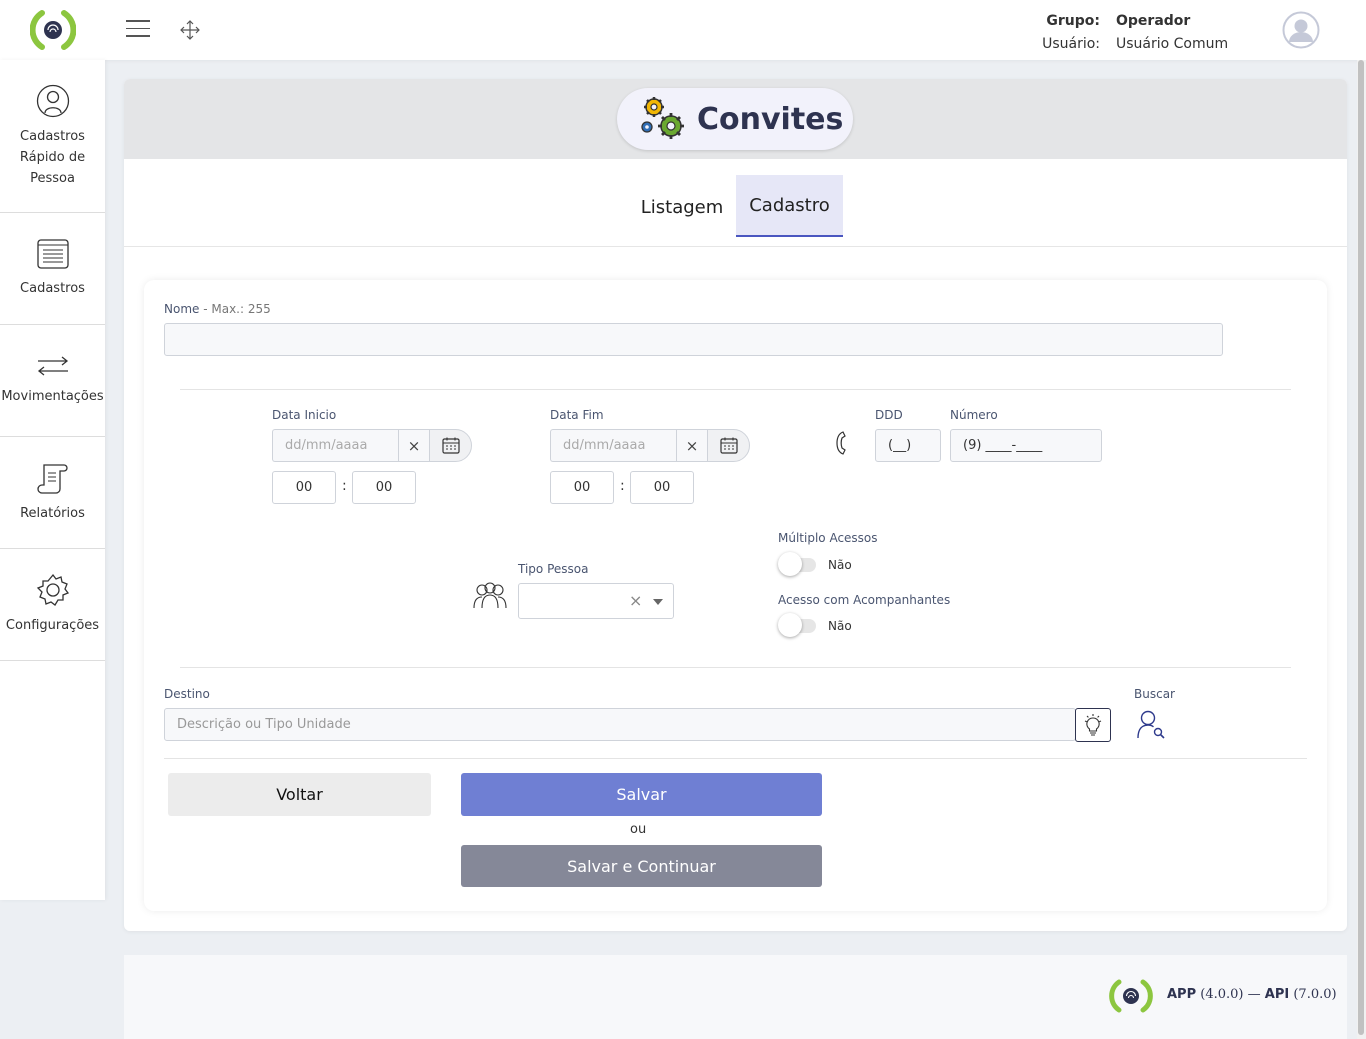 The height and width of the screenshot is (1039, 1366). What do you see at coordinates (1222, 994) in the screenshot?
I see `app-version: (4.0.0)` at bounding box center [1222, 994].